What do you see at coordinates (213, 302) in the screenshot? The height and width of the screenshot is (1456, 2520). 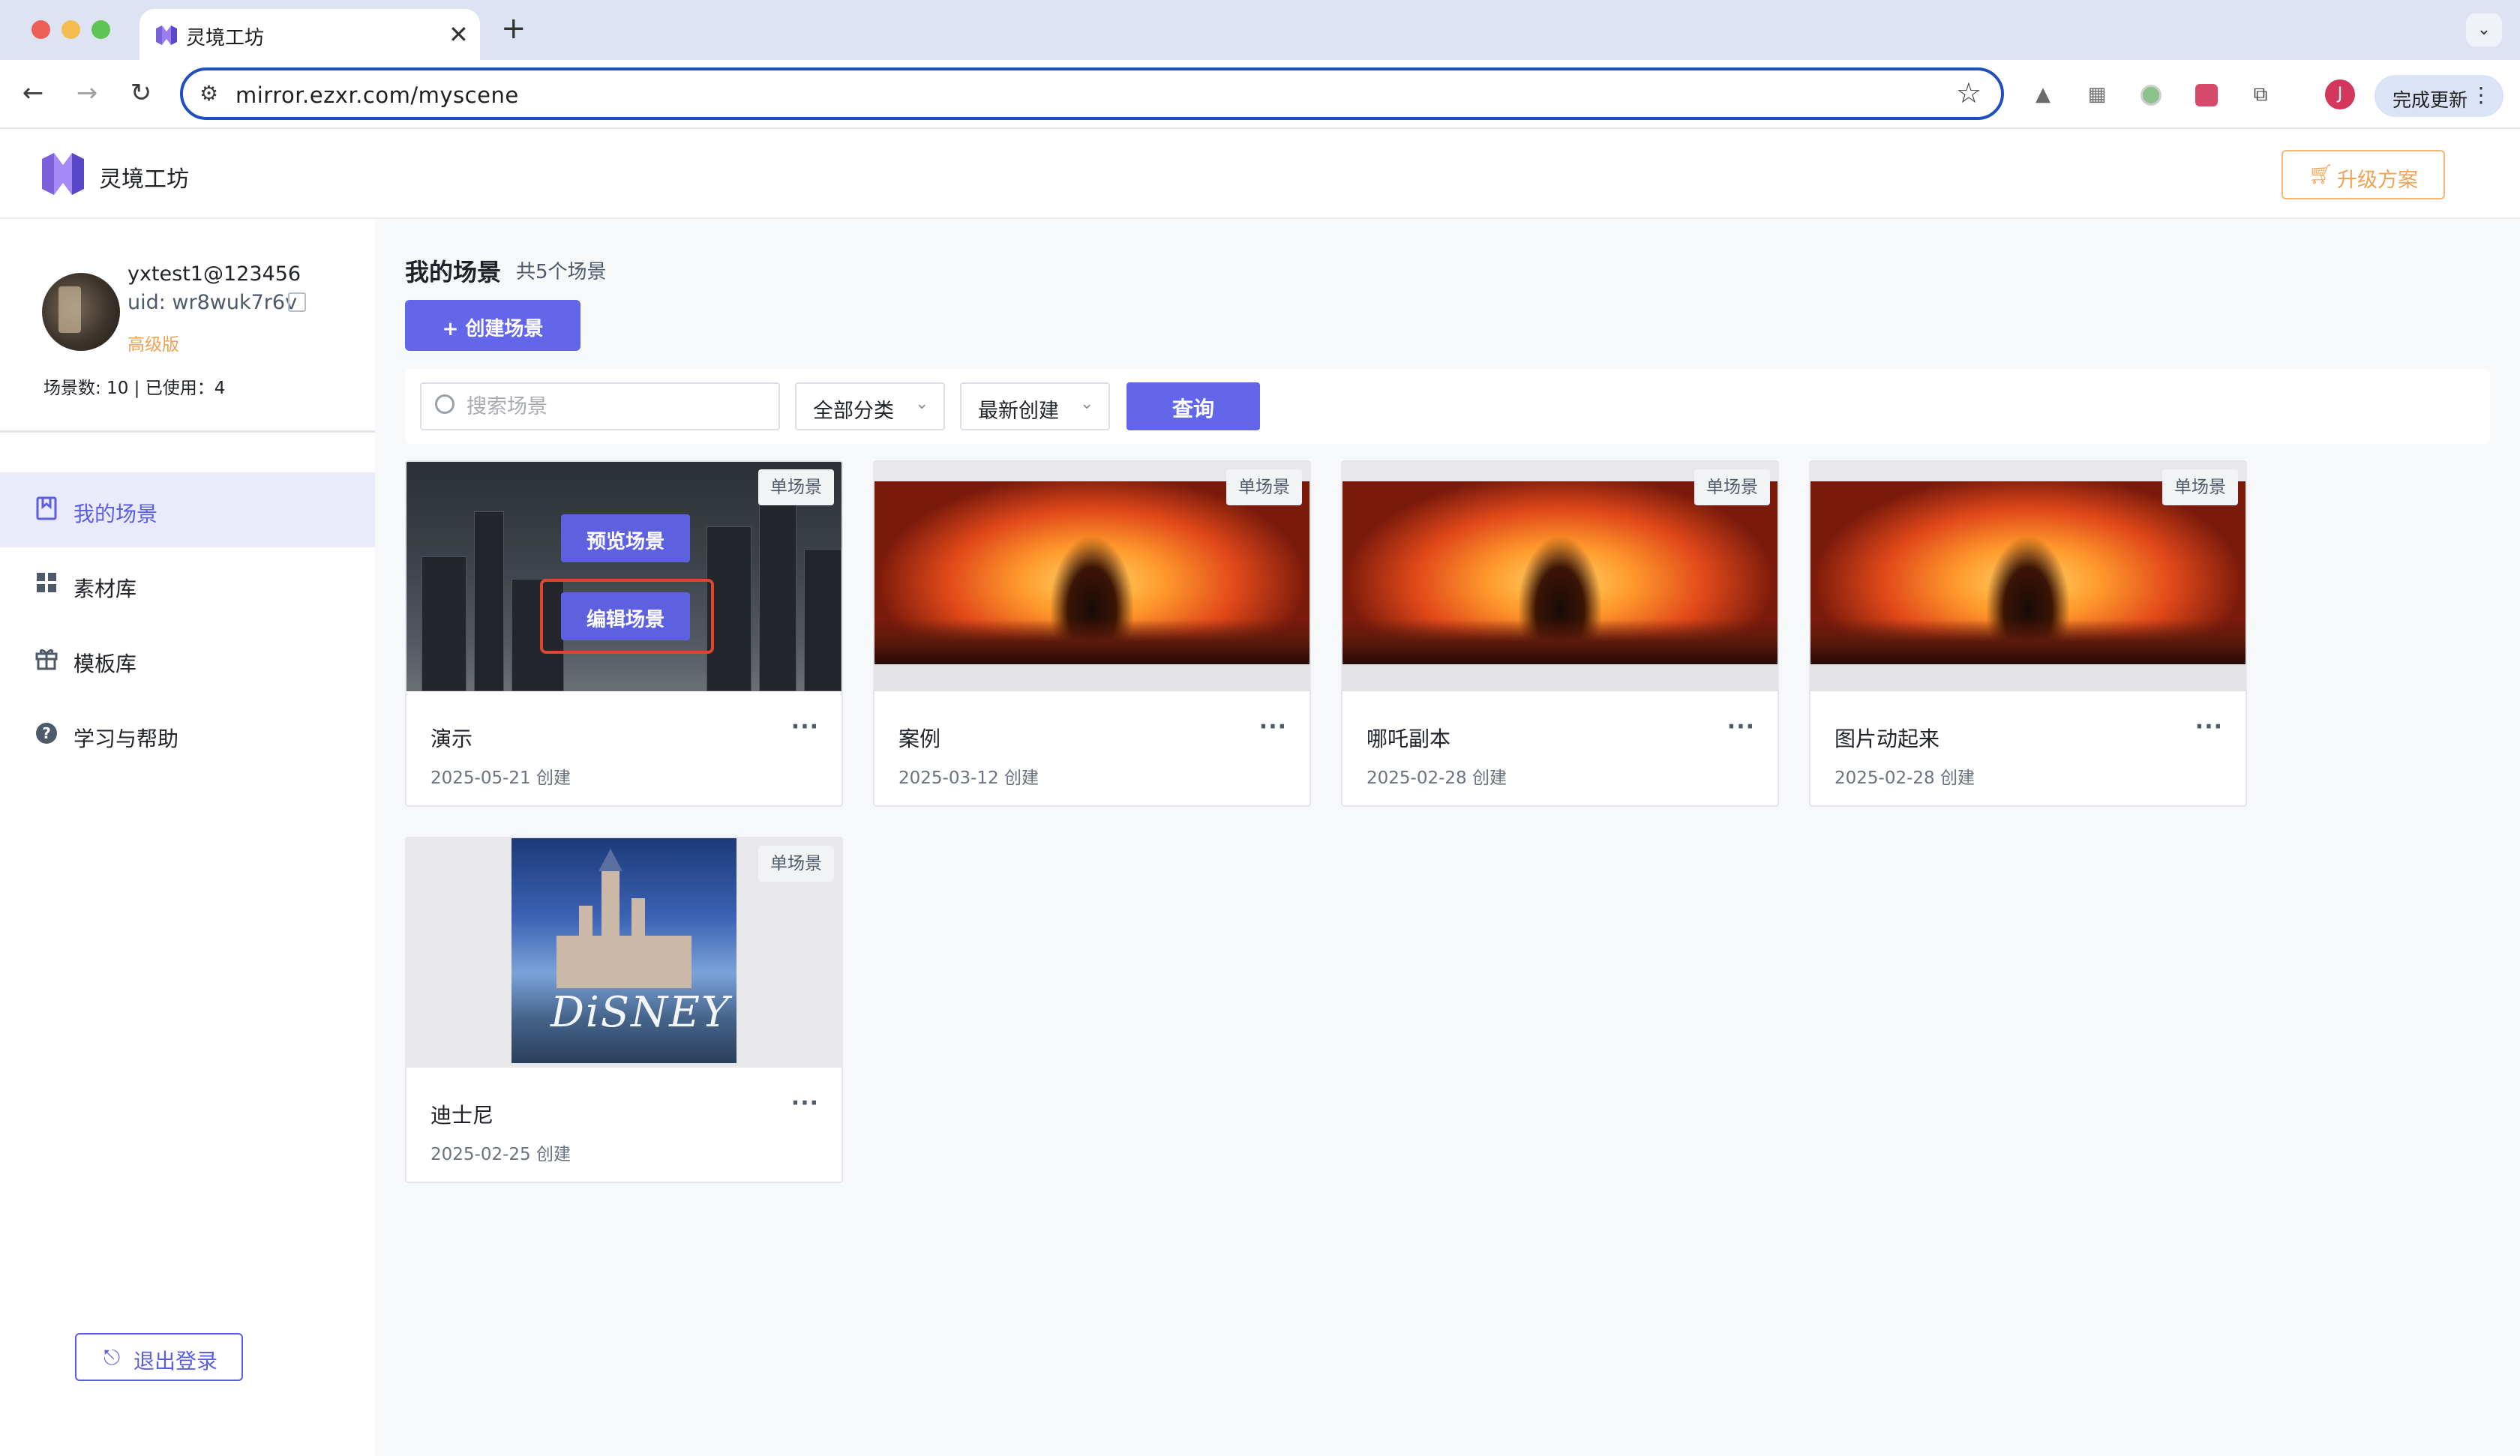 I see `user-uid: uid: wr8wuk7r6v` at bounding box center [213, 302].